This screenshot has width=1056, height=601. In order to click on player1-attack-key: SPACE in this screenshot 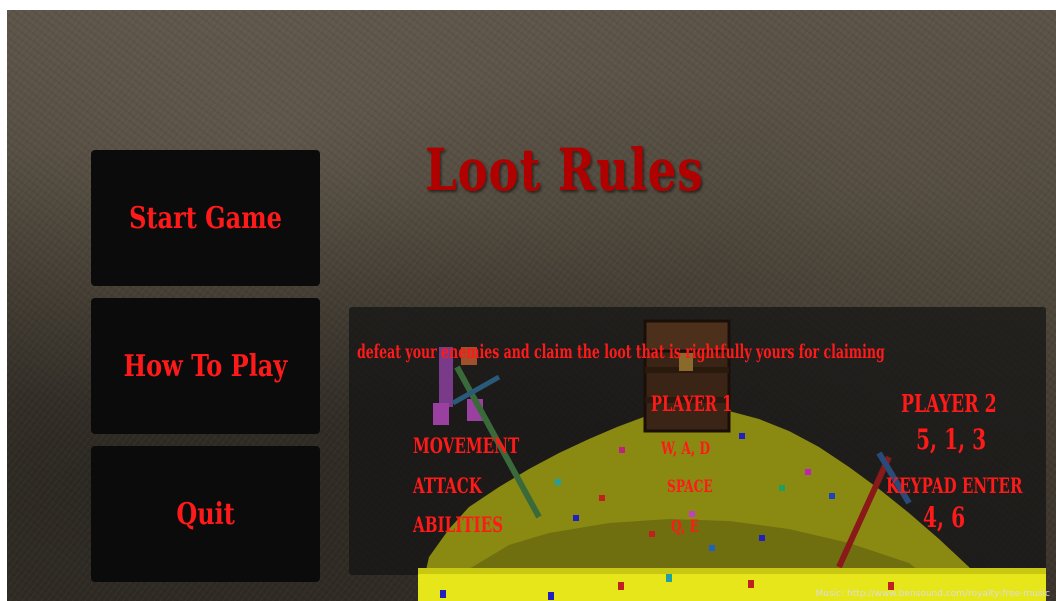, I will do `click(690, 487)`.